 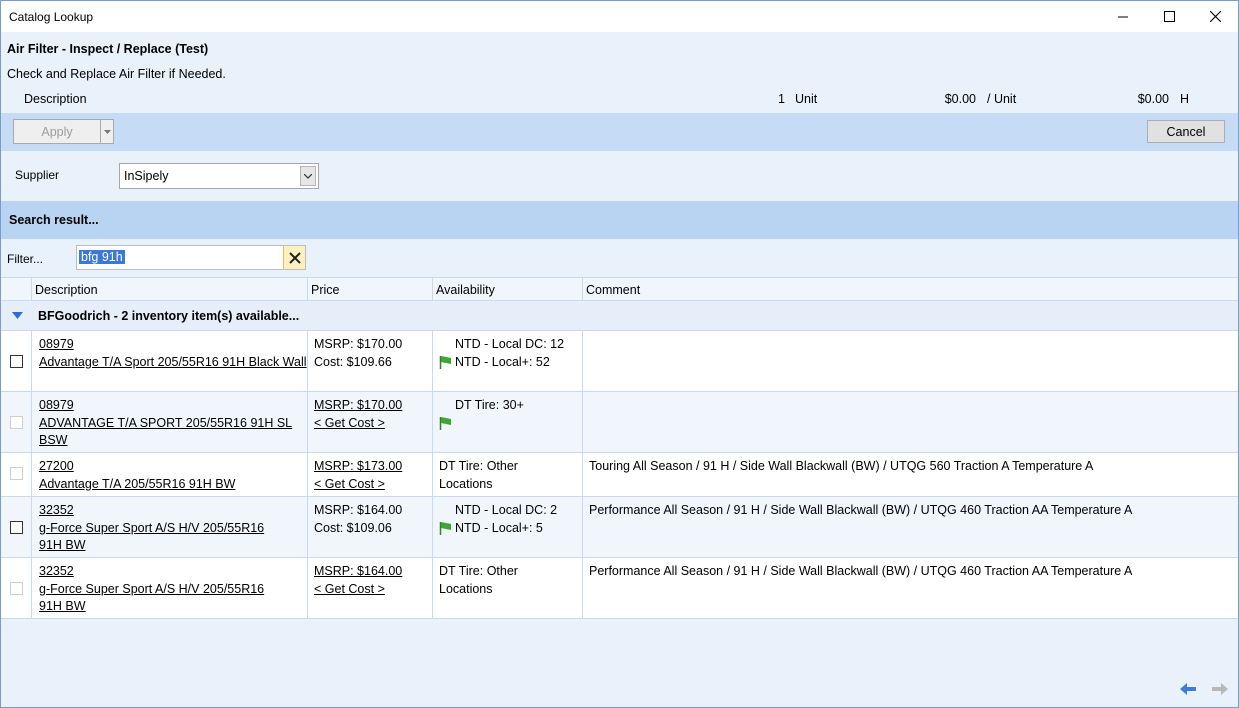 What do you see at coordinates (17, 315) in the screenshot?
I see `collapse-group-icon` at bounding box center [17, 315].